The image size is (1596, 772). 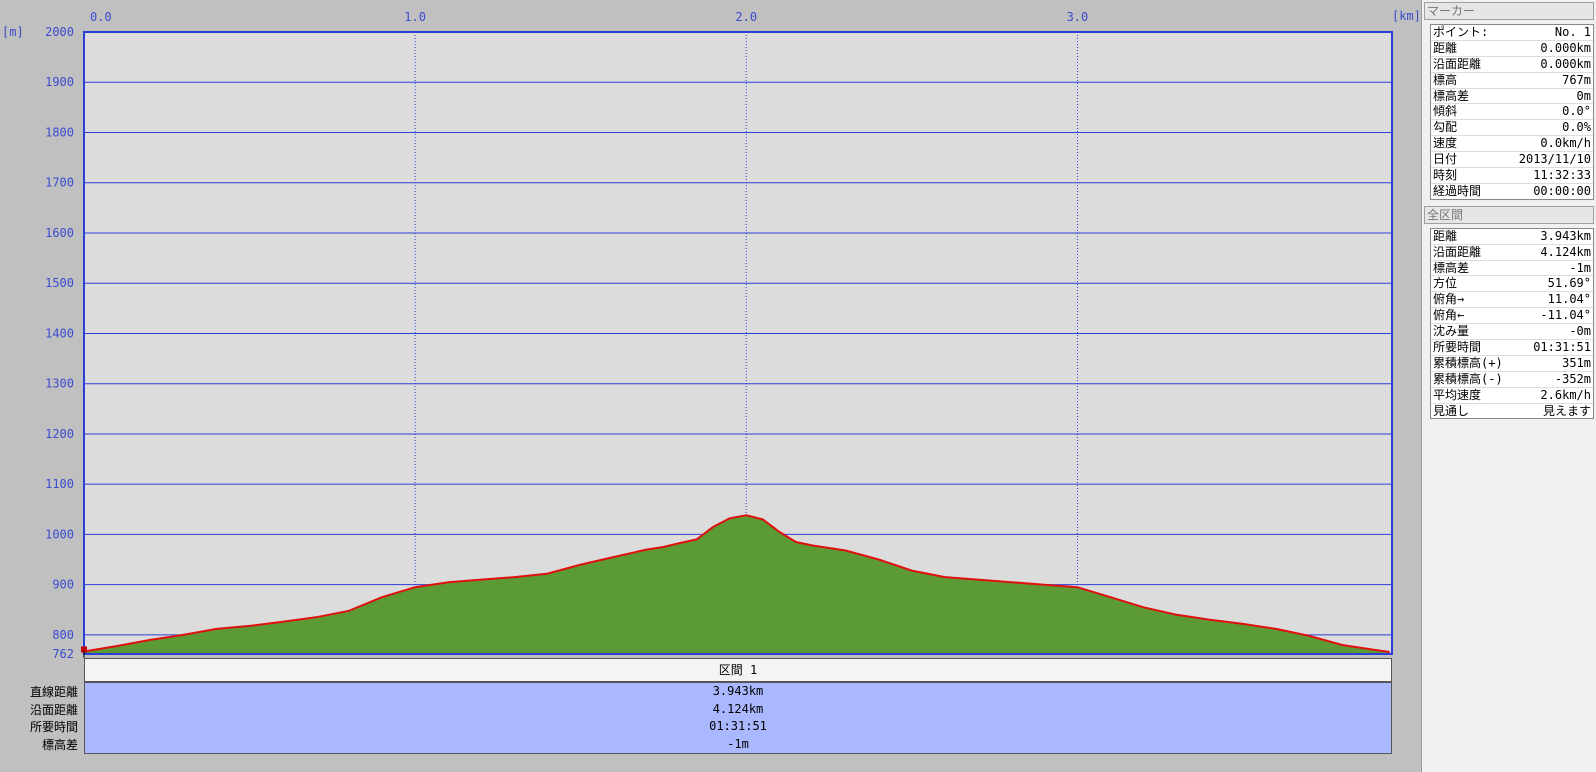 I want to click on total-info-row-value: 51.69°, so click(x=1569, y=283).